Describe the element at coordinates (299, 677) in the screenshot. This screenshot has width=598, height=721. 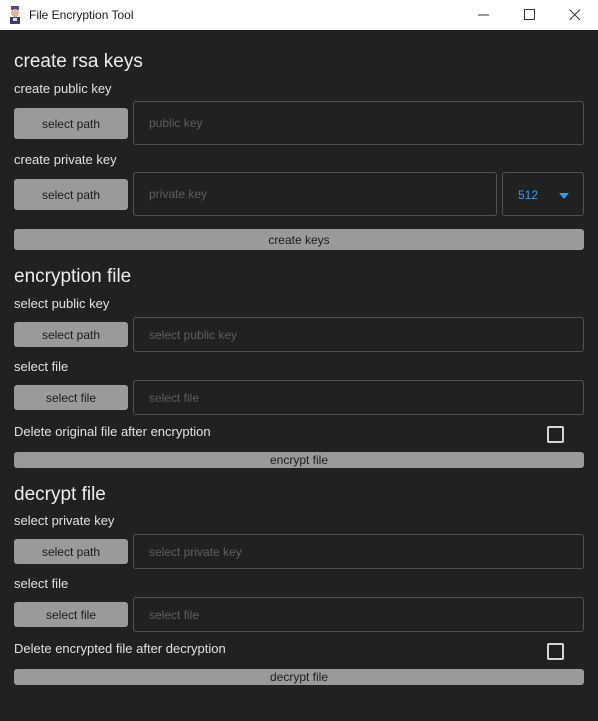
I see `decrypt-file-button: decrypt file` at that location.